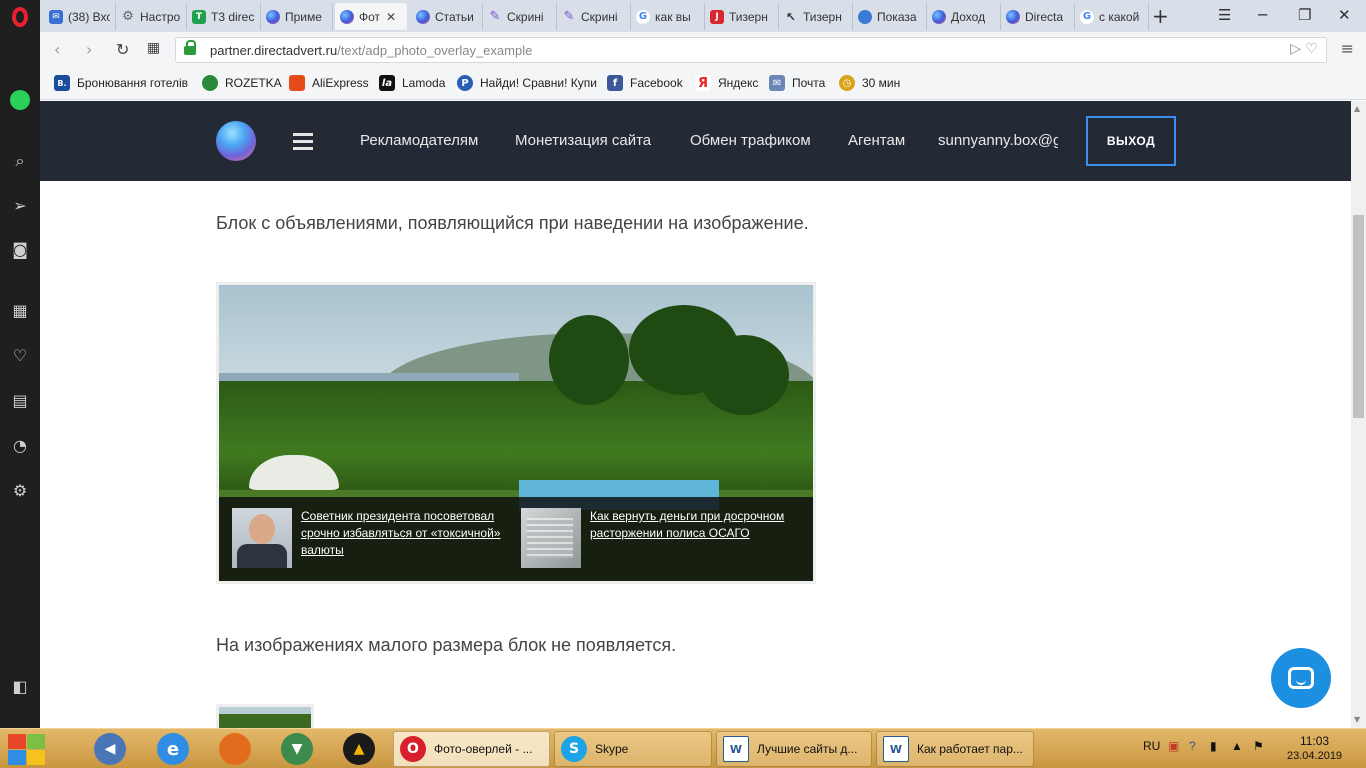  Describe the element at coordinates (717, 16) in the screenshot. I see `j-icon: J` at that location.